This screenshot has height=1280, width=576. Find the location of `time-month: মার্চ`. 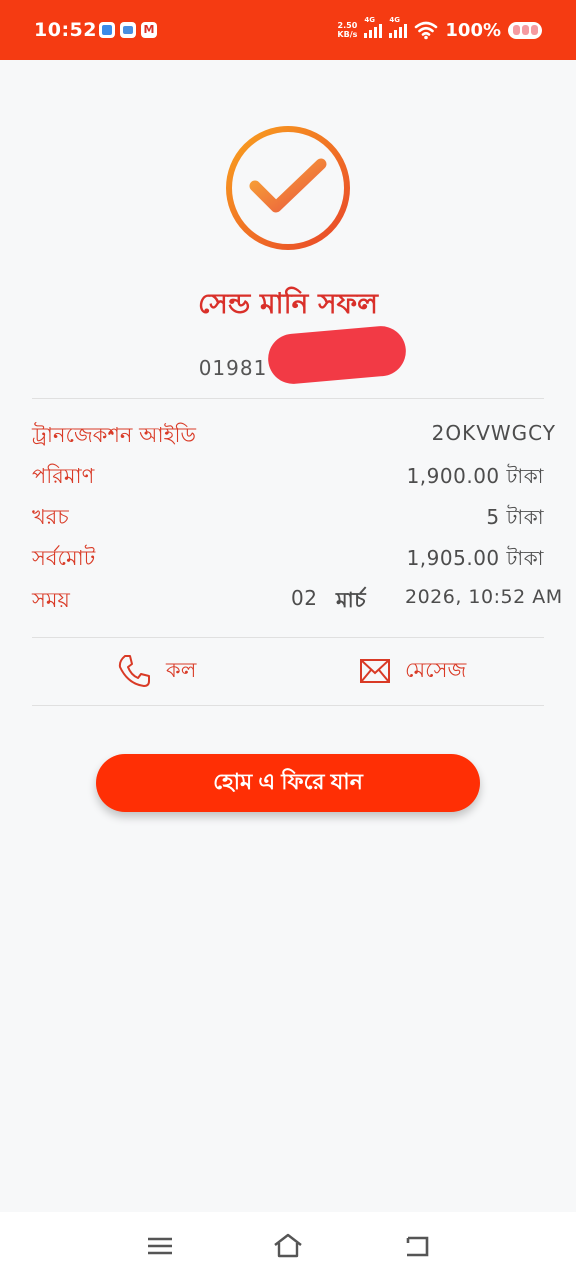

time-month: মার্চ is located at coordinates (351, 600).